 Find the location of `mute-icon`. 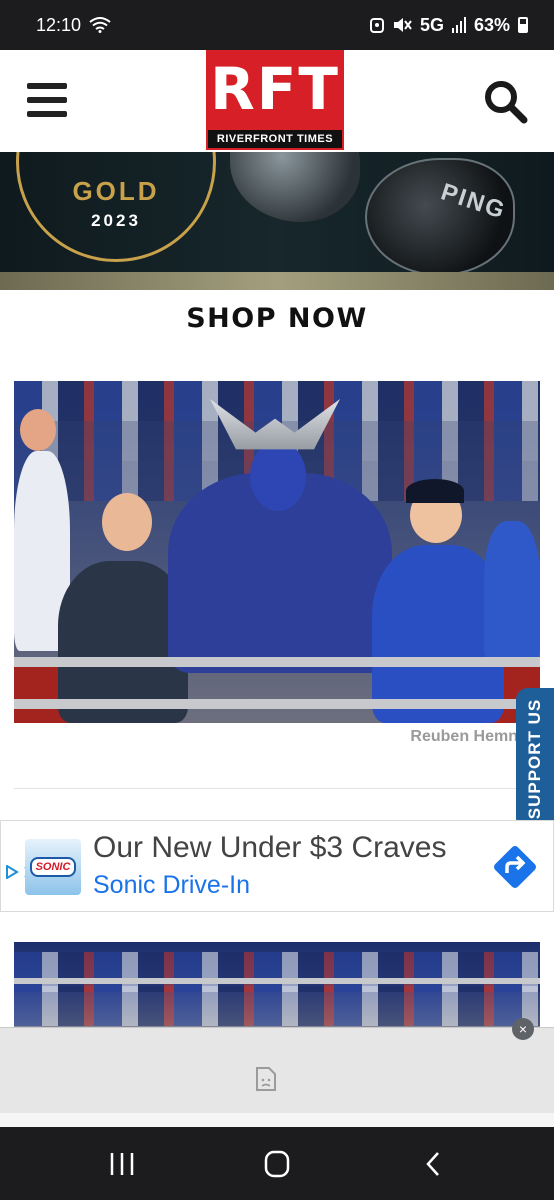

mute-icon is located at coordinates (402, 25).